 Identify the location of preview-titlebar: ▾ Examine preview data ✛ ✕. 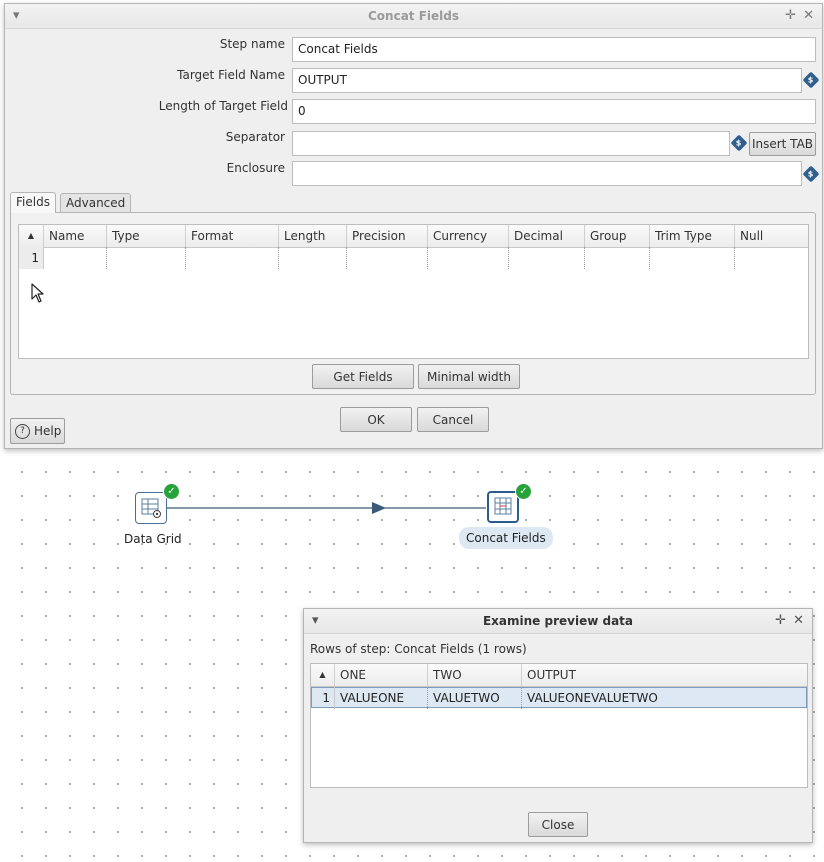
(558, 621).